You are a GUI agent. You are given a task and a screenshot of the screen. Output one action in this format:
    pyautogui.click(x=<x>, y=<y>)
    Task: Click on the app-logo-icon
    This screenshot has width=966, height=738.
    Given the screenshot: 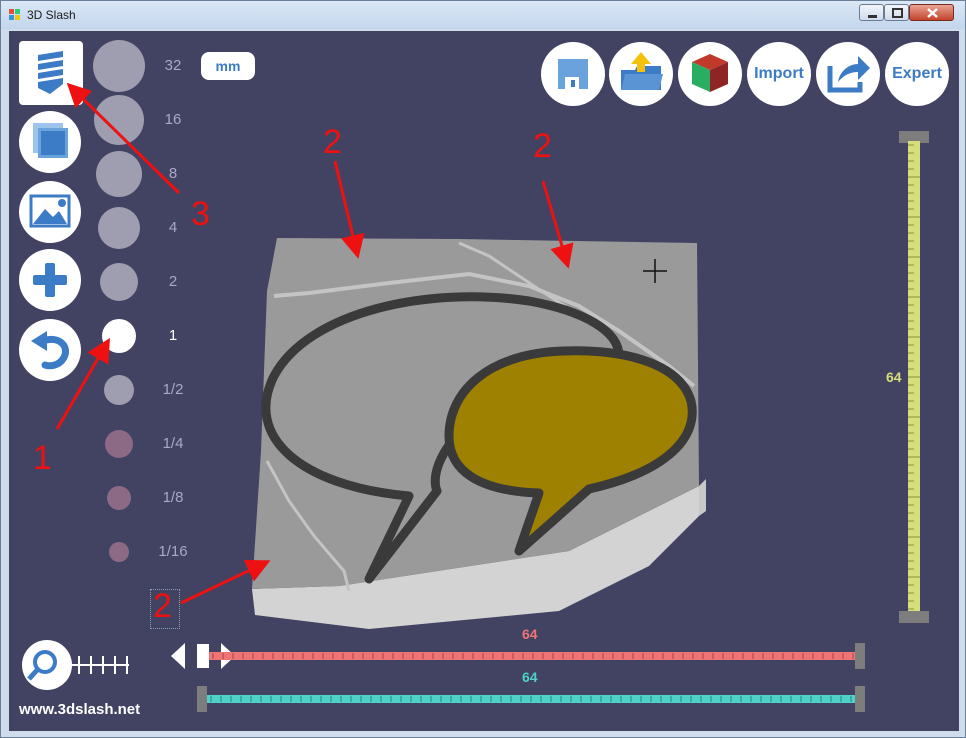 What is the action you would take?
    pyautogui.click(x=14, y=14)
    